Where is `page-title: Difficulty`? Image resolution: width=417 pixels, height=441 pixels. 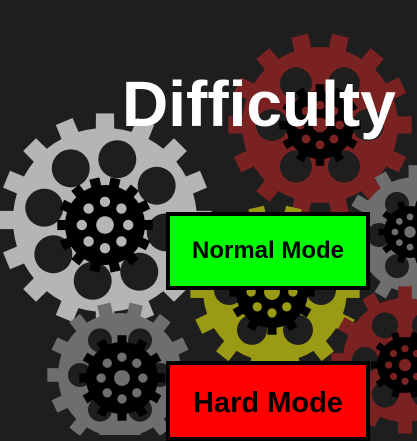
page-title: Difficulty is located at coordinates (259, 104).